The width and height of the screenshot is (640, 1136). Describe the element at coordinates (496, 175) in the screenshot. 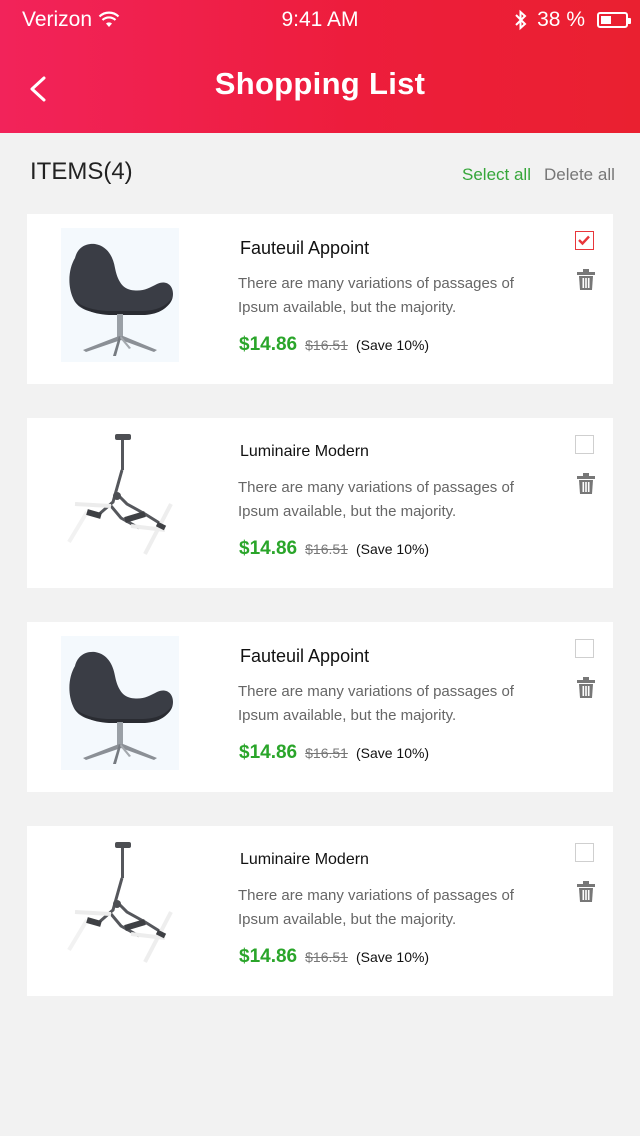

I see `select-all-button: Select all` at that location.